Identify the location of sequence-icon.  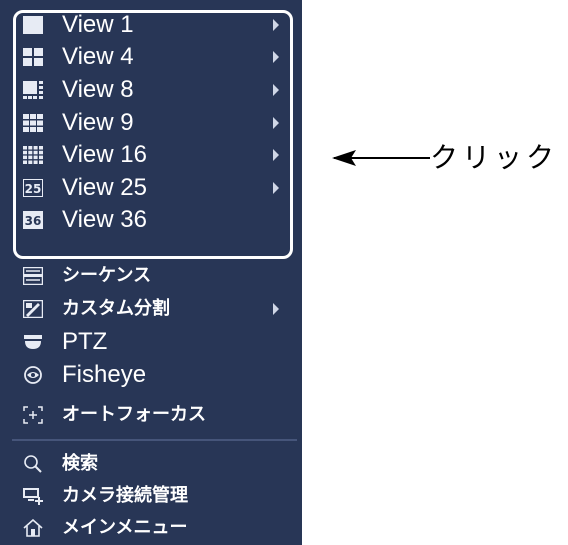
(33, 276).